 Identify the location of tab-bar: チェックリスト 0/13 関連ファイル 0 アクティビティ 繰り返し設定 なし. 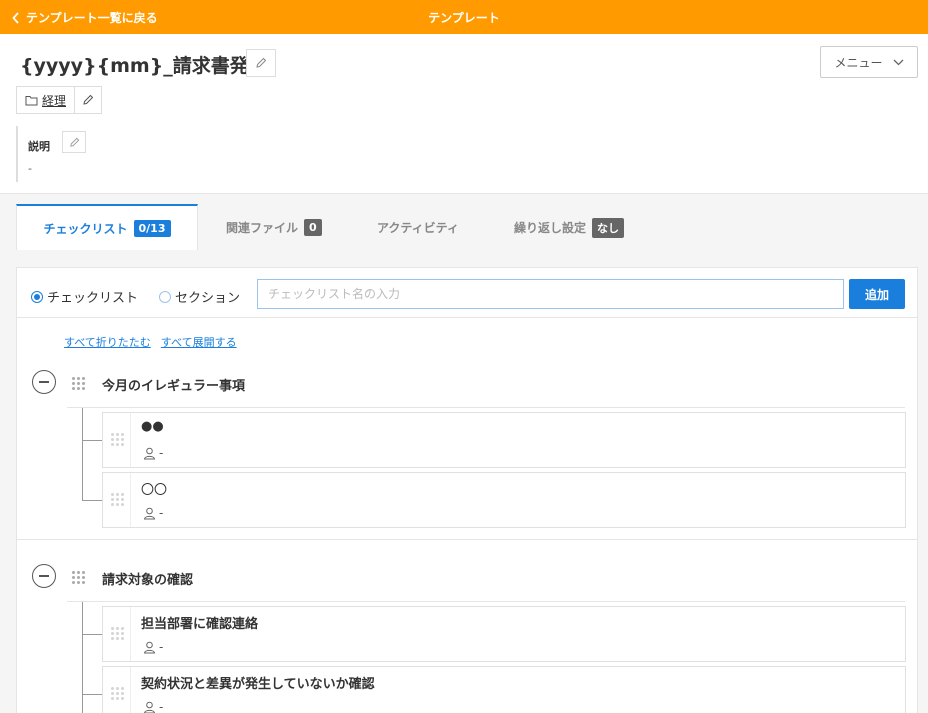
(464, 222).